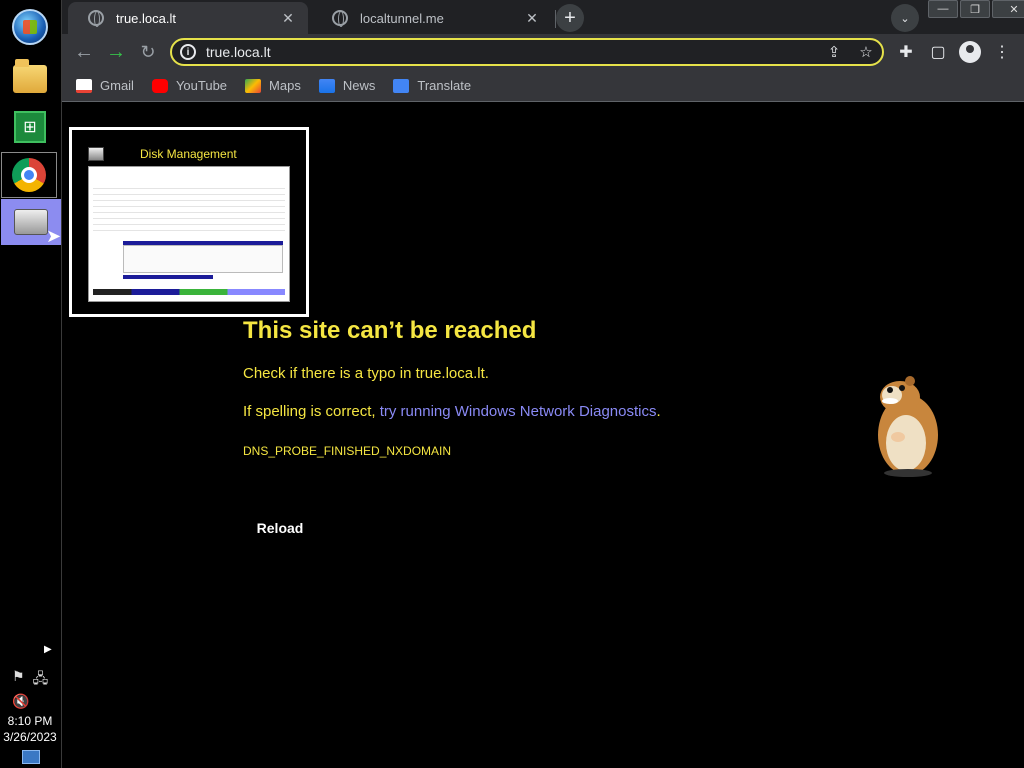 The image size is (1024, 768). What do you see at coordinates (347, 451) in the screenshot?
I see `error-code: DNS_PROBE_FINISHED_NXDOMAIN` at bounding box center [347, 451].